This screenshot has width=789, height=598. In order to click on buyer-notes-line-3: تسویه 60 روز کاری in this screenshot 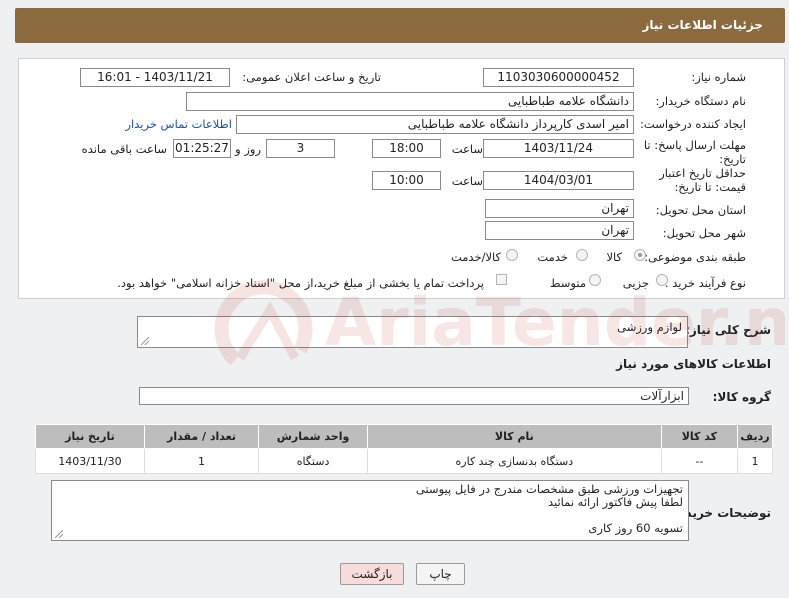, I will do `click(635, 528)`.